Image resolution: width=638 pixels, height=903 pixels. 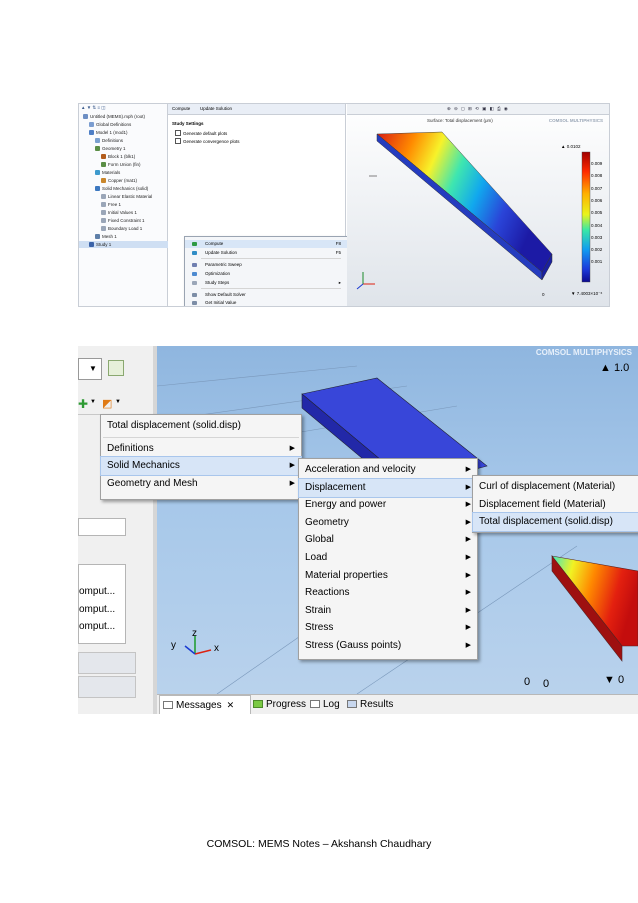 What do you see at coordinates (266, 253) in the screenshot?
I see `context-menu-item: Update Solution F5` at bounding box center [266, 253].